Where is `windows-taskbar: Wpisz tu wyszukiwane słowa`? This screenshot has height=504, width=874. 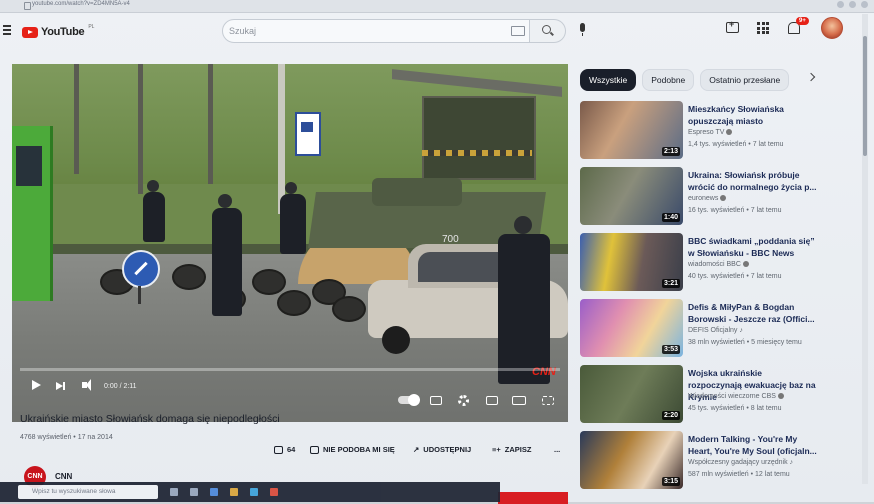 windows-taskbar: Wpisz tu wyszukiwane słowa is located at coordinates (250, 492).